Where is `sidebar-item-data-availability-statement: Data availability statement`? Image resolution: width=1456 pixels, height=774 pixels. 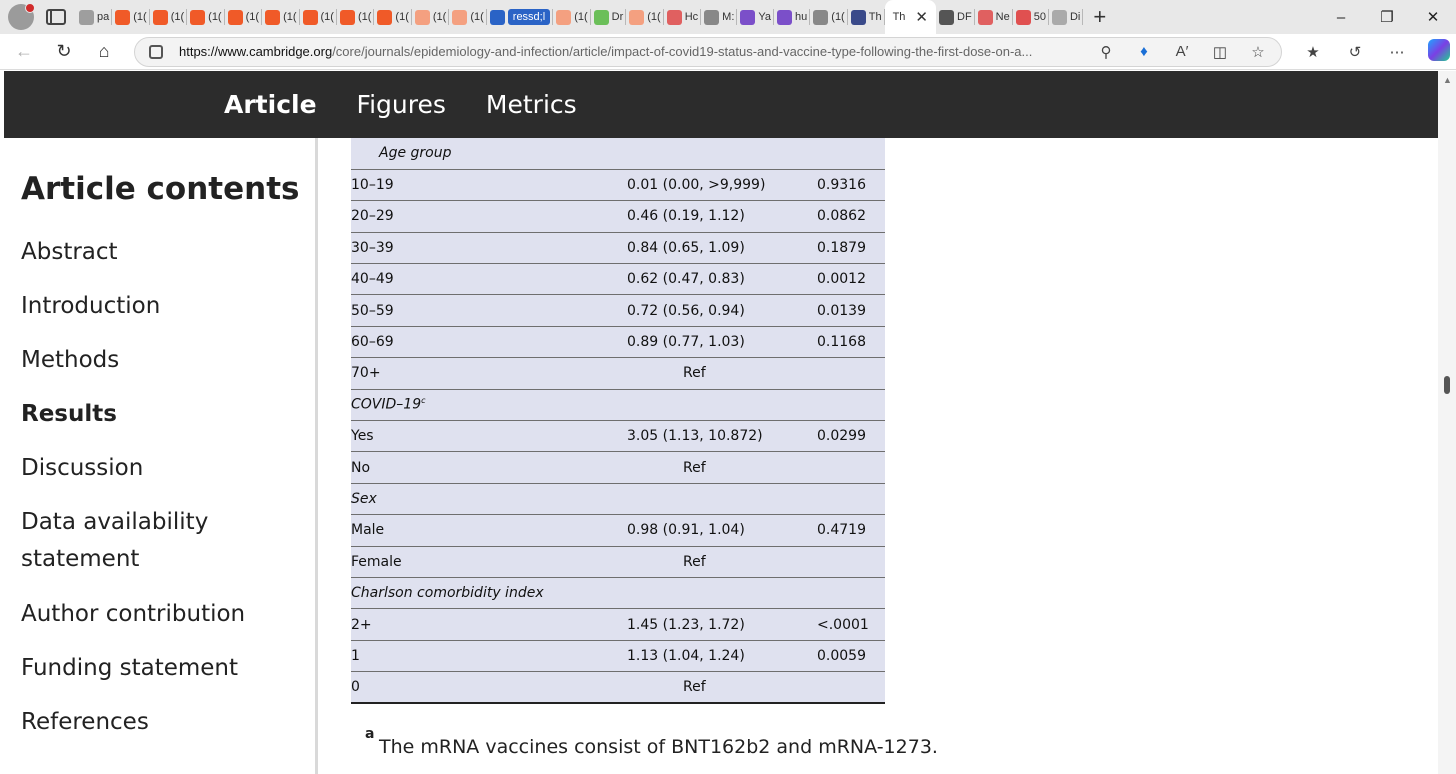 sidebar-item-data-availability-statement: Data availability statement is located at coordinates (161, 541).